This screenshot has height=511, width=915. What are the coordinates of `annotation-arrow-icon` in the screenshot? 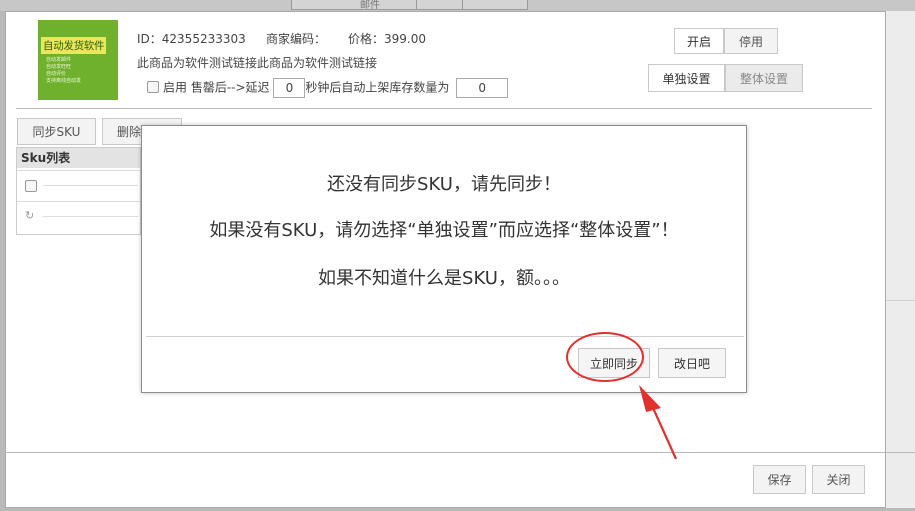 It's located at (658, 422).